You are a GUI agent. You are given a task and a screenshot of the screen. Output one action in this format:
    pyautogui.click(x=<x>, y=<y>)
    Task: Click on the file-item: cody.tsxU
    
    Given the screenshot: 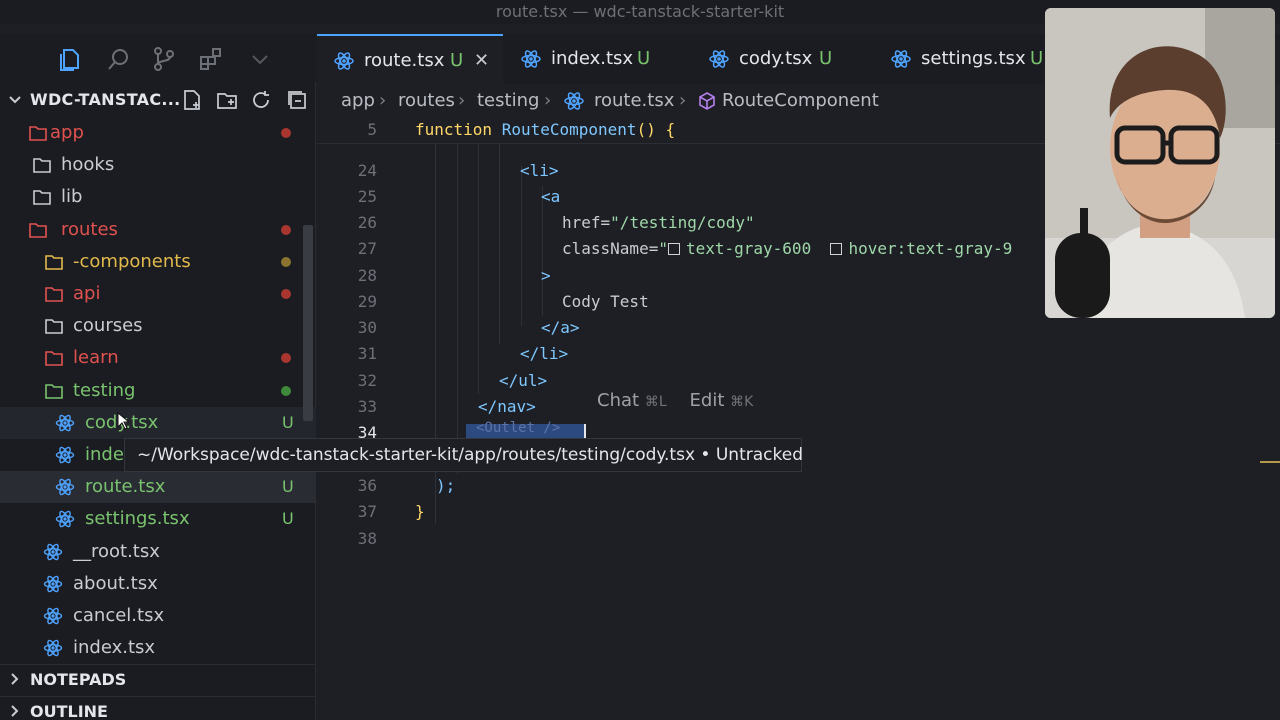 What is the action you would take?
    pyautogui.click(x=158, y=422)
    